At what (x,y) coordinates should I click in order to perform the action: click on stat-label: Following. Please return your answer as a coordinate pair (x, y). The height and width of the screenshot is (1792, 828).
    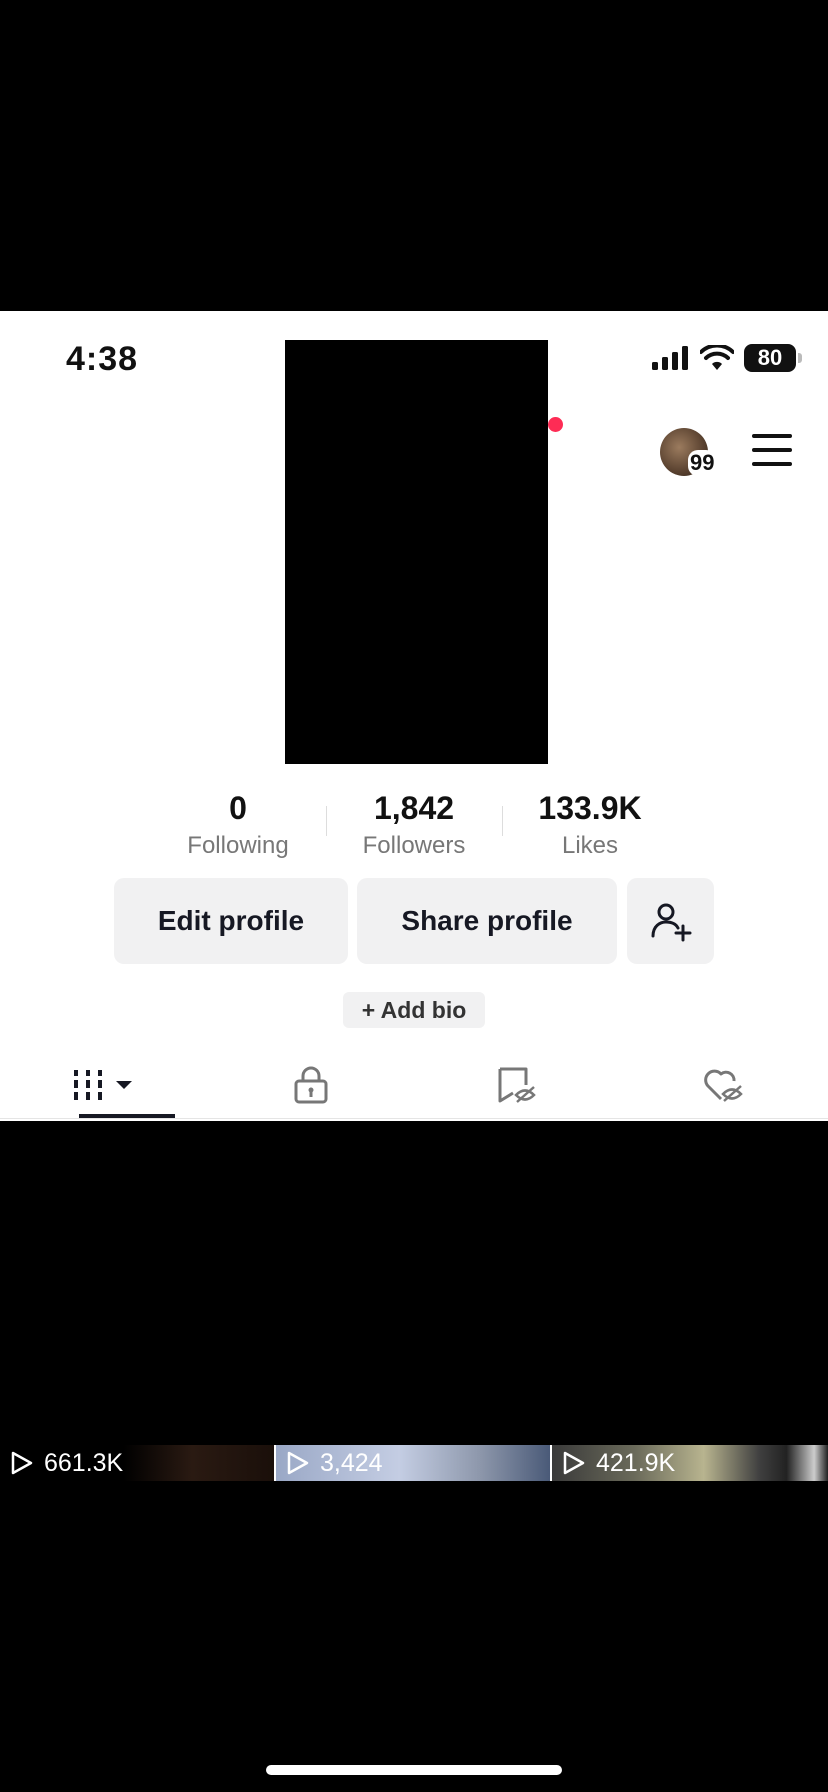
    Looking at the image, I should click on (238, 845).